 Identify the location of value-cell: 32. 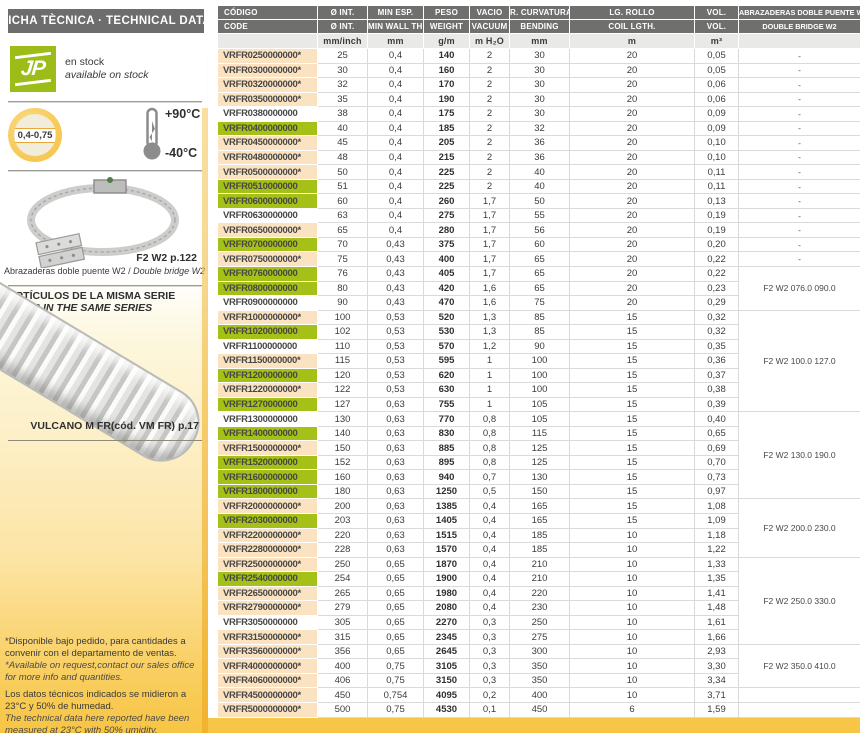
(539, 128).